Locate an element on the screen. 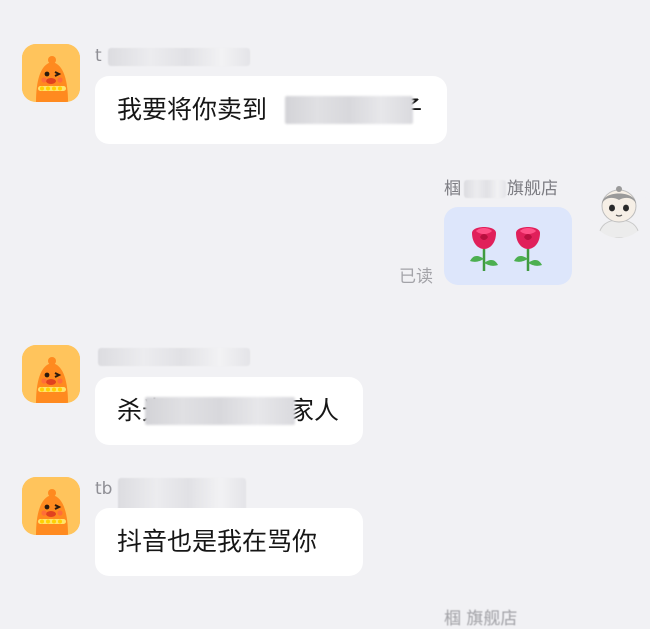 This screenshot has height=629, width=650. next-sender-name-peek: 椢 旗舰店 is located at coordinates (481, 619).